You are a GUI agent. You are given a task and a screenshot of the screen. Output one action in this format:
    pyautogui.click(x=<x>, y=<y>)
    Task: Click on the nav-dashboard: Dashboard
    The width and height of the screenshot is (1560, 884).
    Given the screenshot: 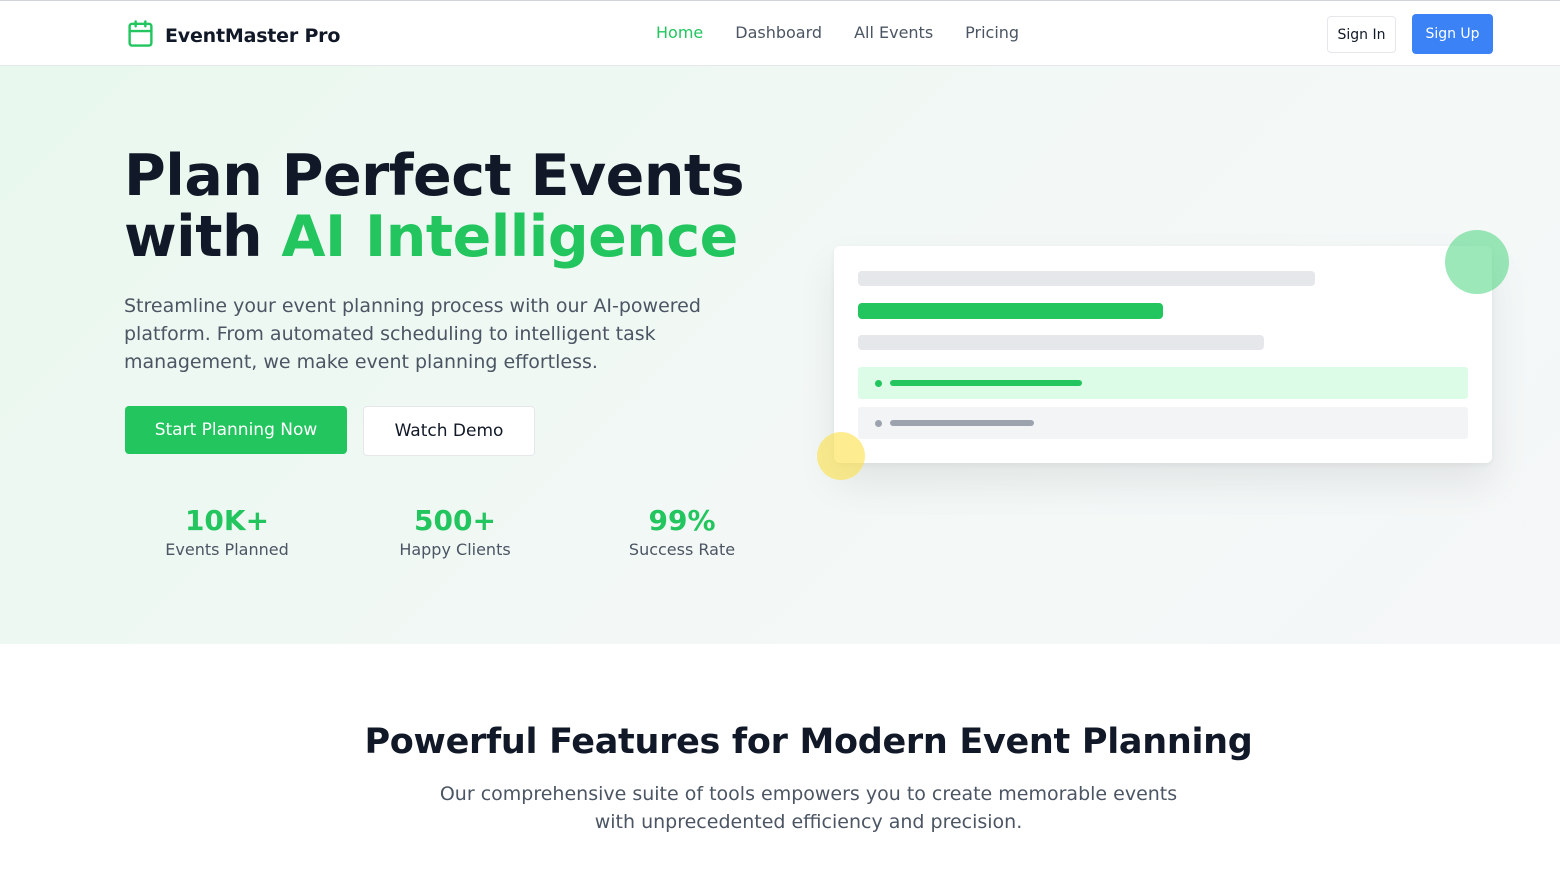 What is the action you would take?
    pyautogui.click(x=778, y=32)
    